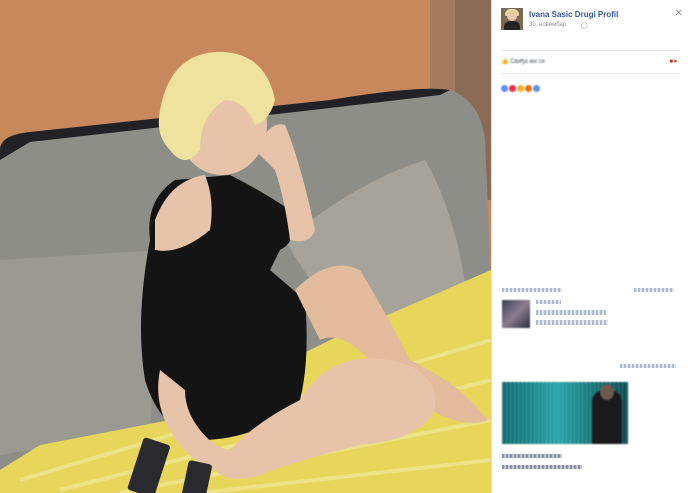  I want to click on ad-header-blur, so click(648, 366).